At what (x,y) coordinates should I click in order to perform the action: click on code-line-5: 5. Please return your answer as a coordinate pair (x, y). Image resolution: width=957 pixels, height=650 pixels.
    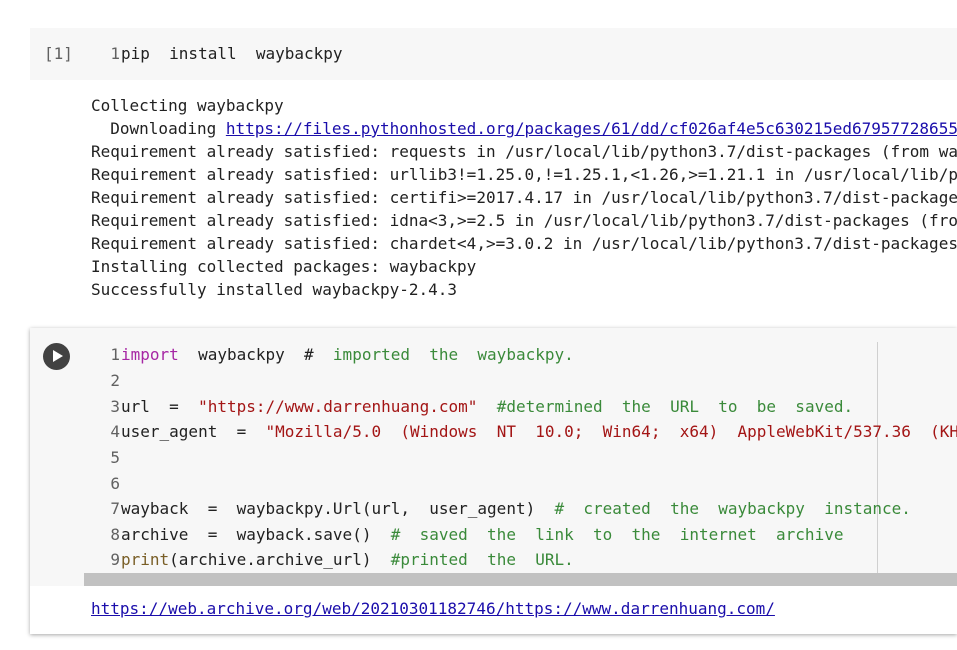
    Looking at the image, I should click on (111, 458).